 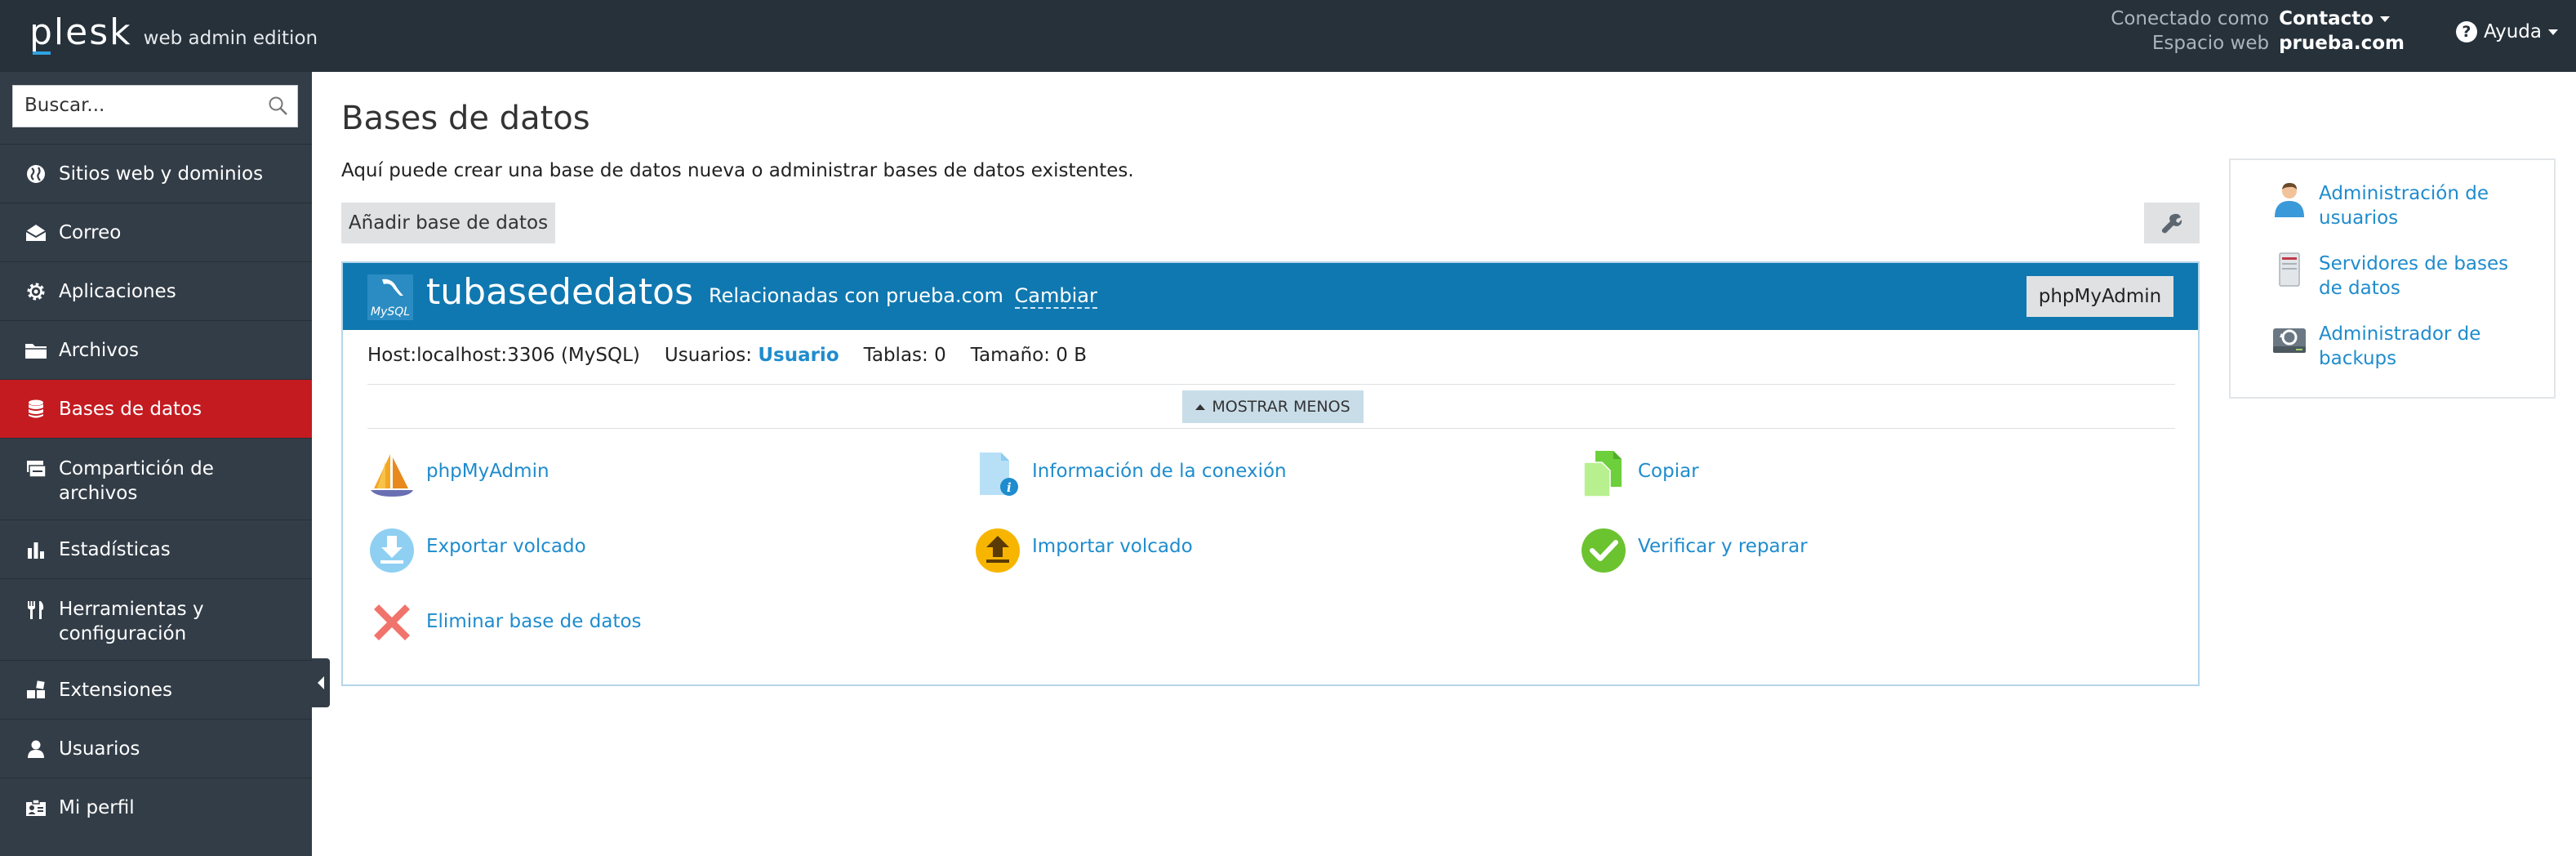 What do you see at coordinates (798, 355) in the screenshot?
I see `user-link: Usuario` at bounding box center [798, 355].